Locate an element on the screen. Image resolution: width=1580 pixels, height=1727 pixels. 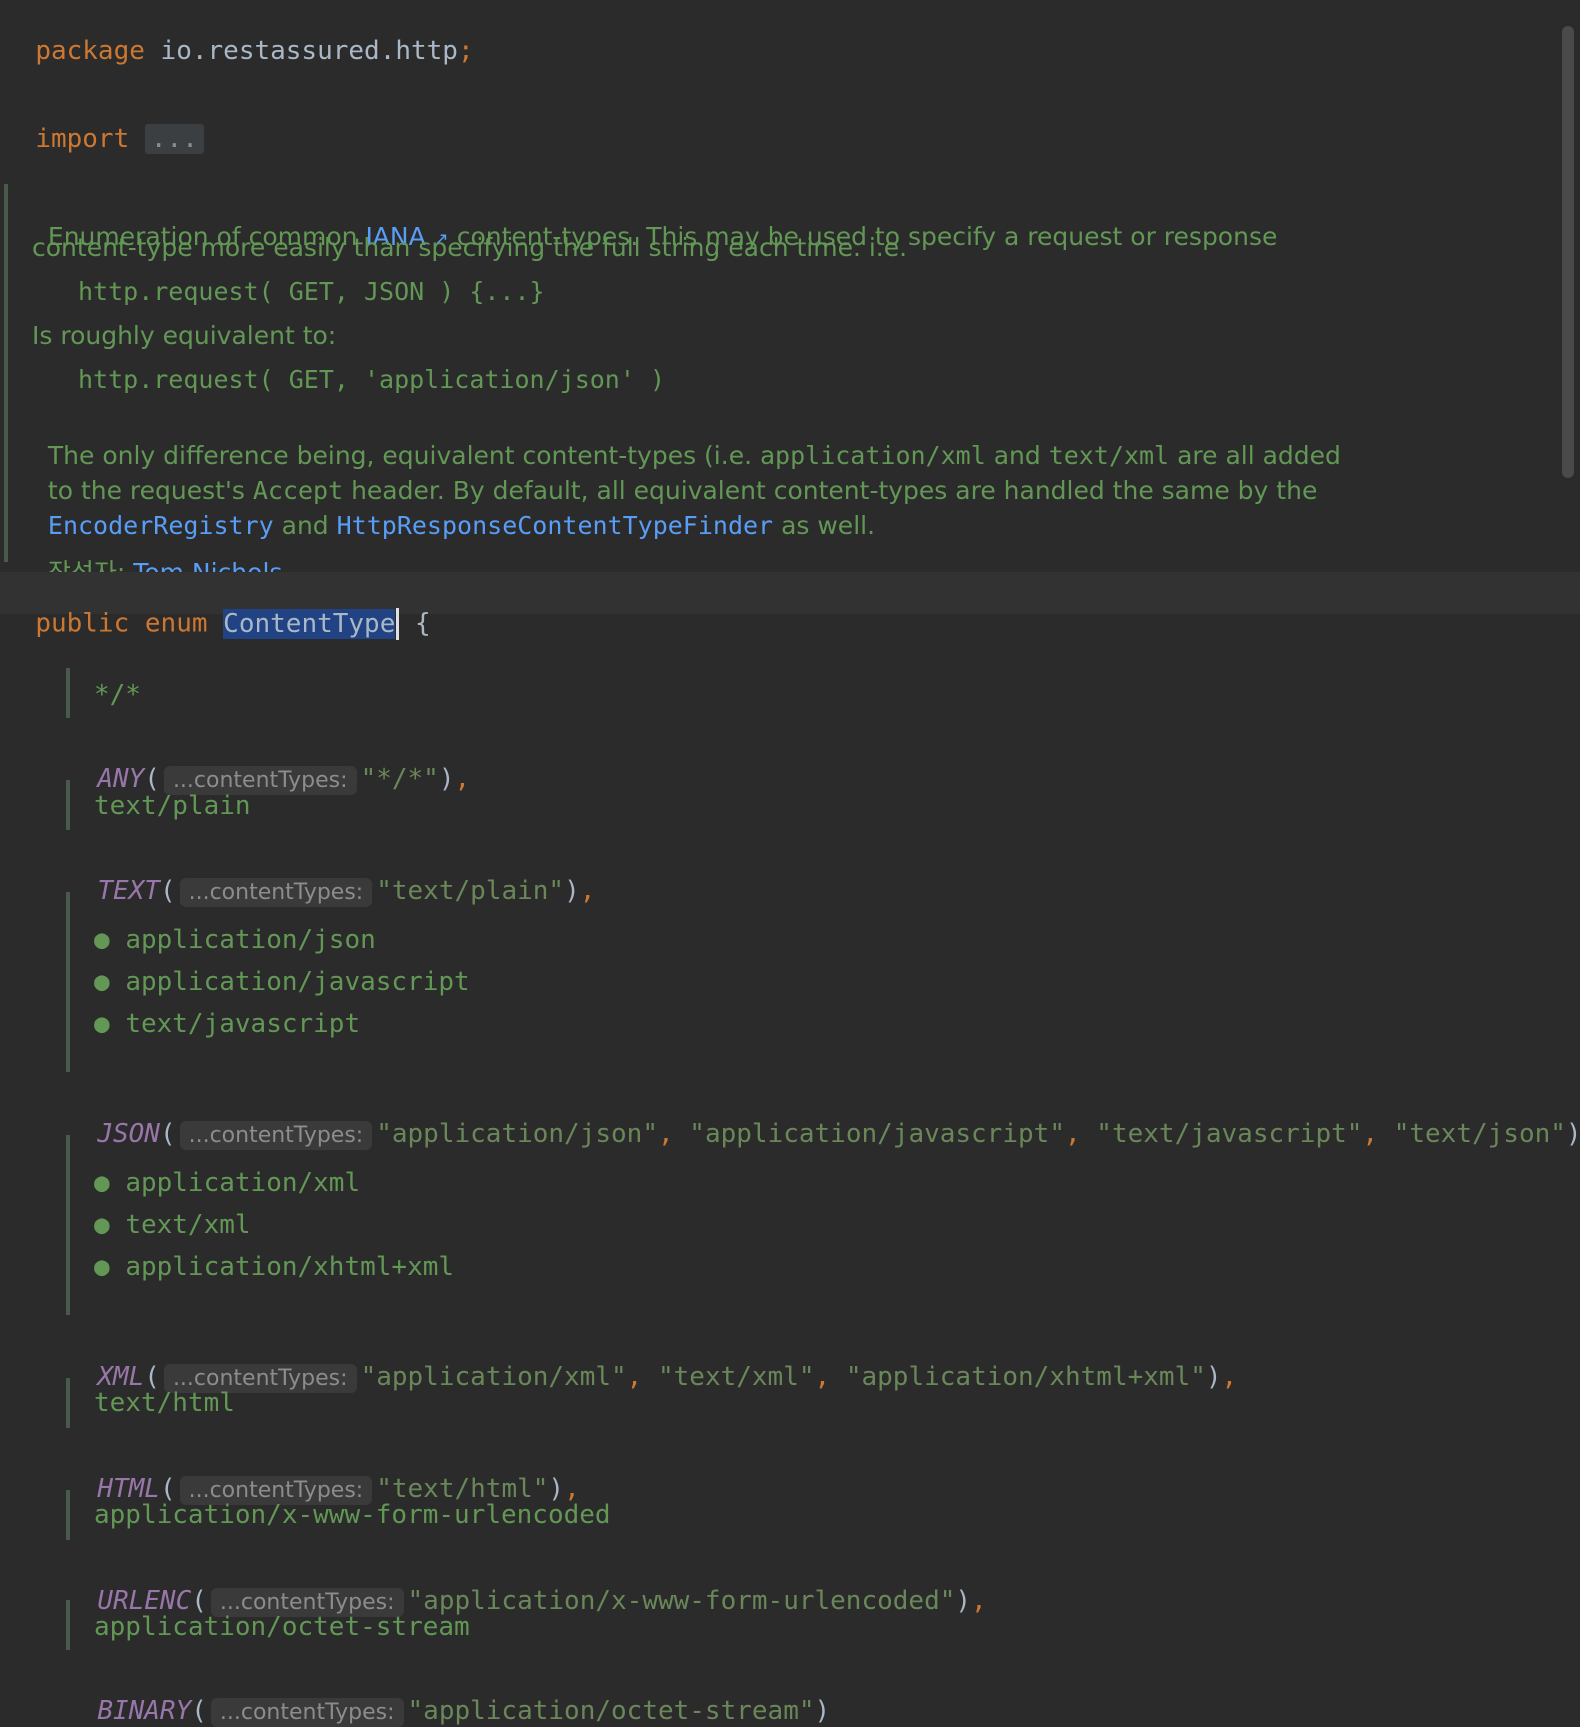
string-literal: "*/*" is located at coordinates (399, 779).